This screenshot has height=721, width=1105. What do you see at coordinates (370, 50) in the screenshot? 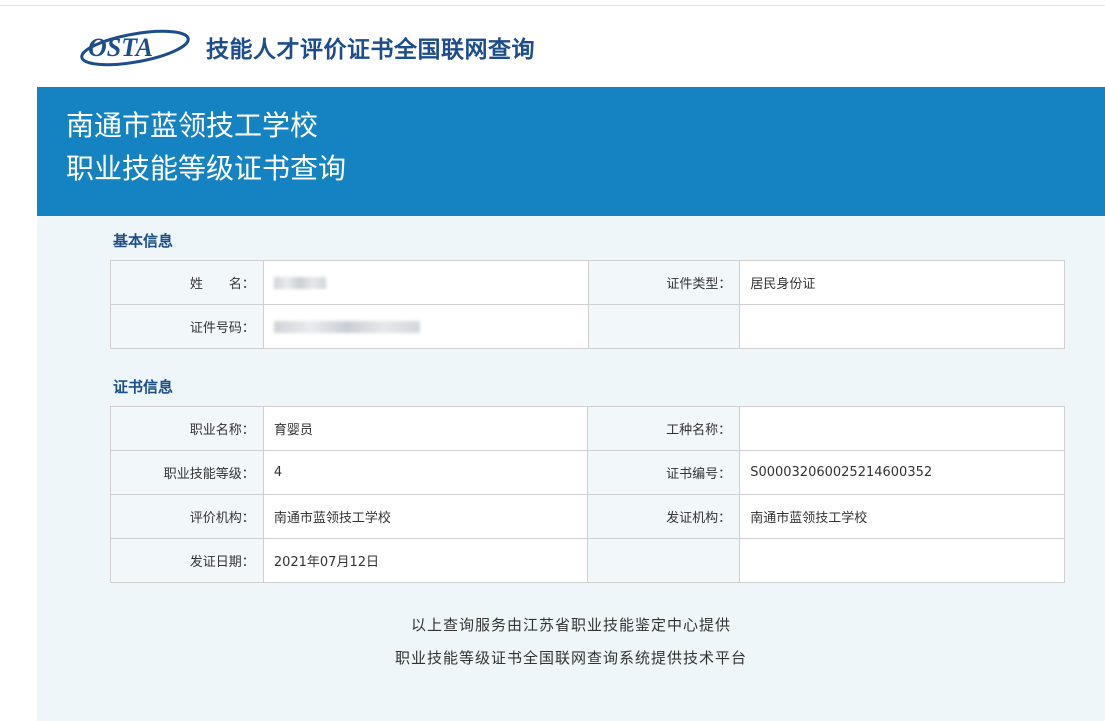
I see `site-title: 技能人才评价证书全国联网查询` at bounding box center [370, 50].